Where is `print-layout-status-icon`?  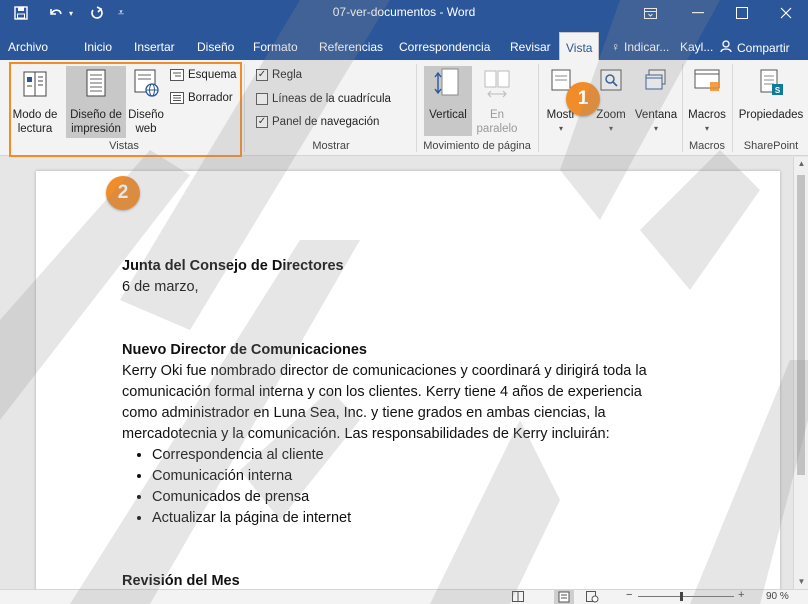
print-layout-status-icon is located at coordinates (564, 597).